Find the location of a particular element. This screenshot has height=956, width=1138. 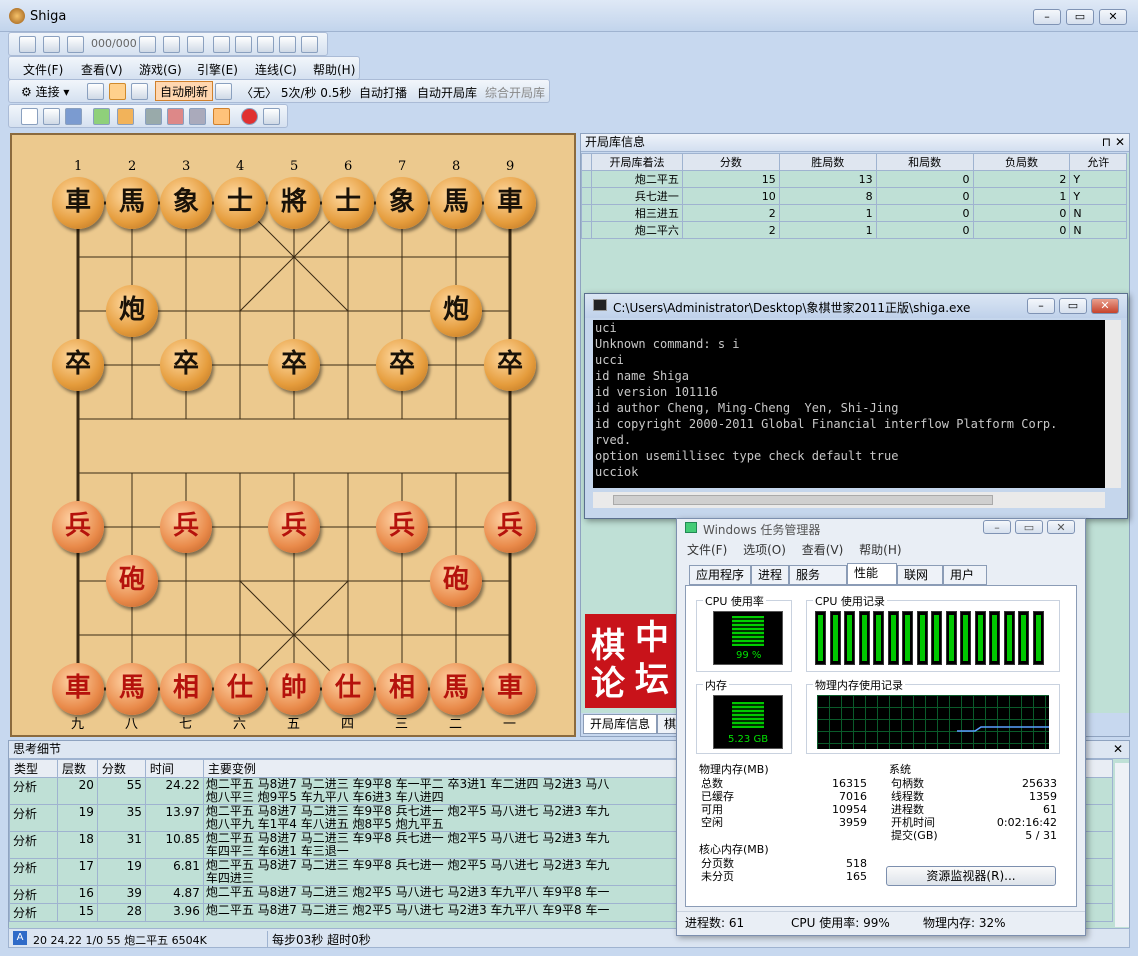

thinking-close-icon: ✕ is located at coordinates (1118, 749).